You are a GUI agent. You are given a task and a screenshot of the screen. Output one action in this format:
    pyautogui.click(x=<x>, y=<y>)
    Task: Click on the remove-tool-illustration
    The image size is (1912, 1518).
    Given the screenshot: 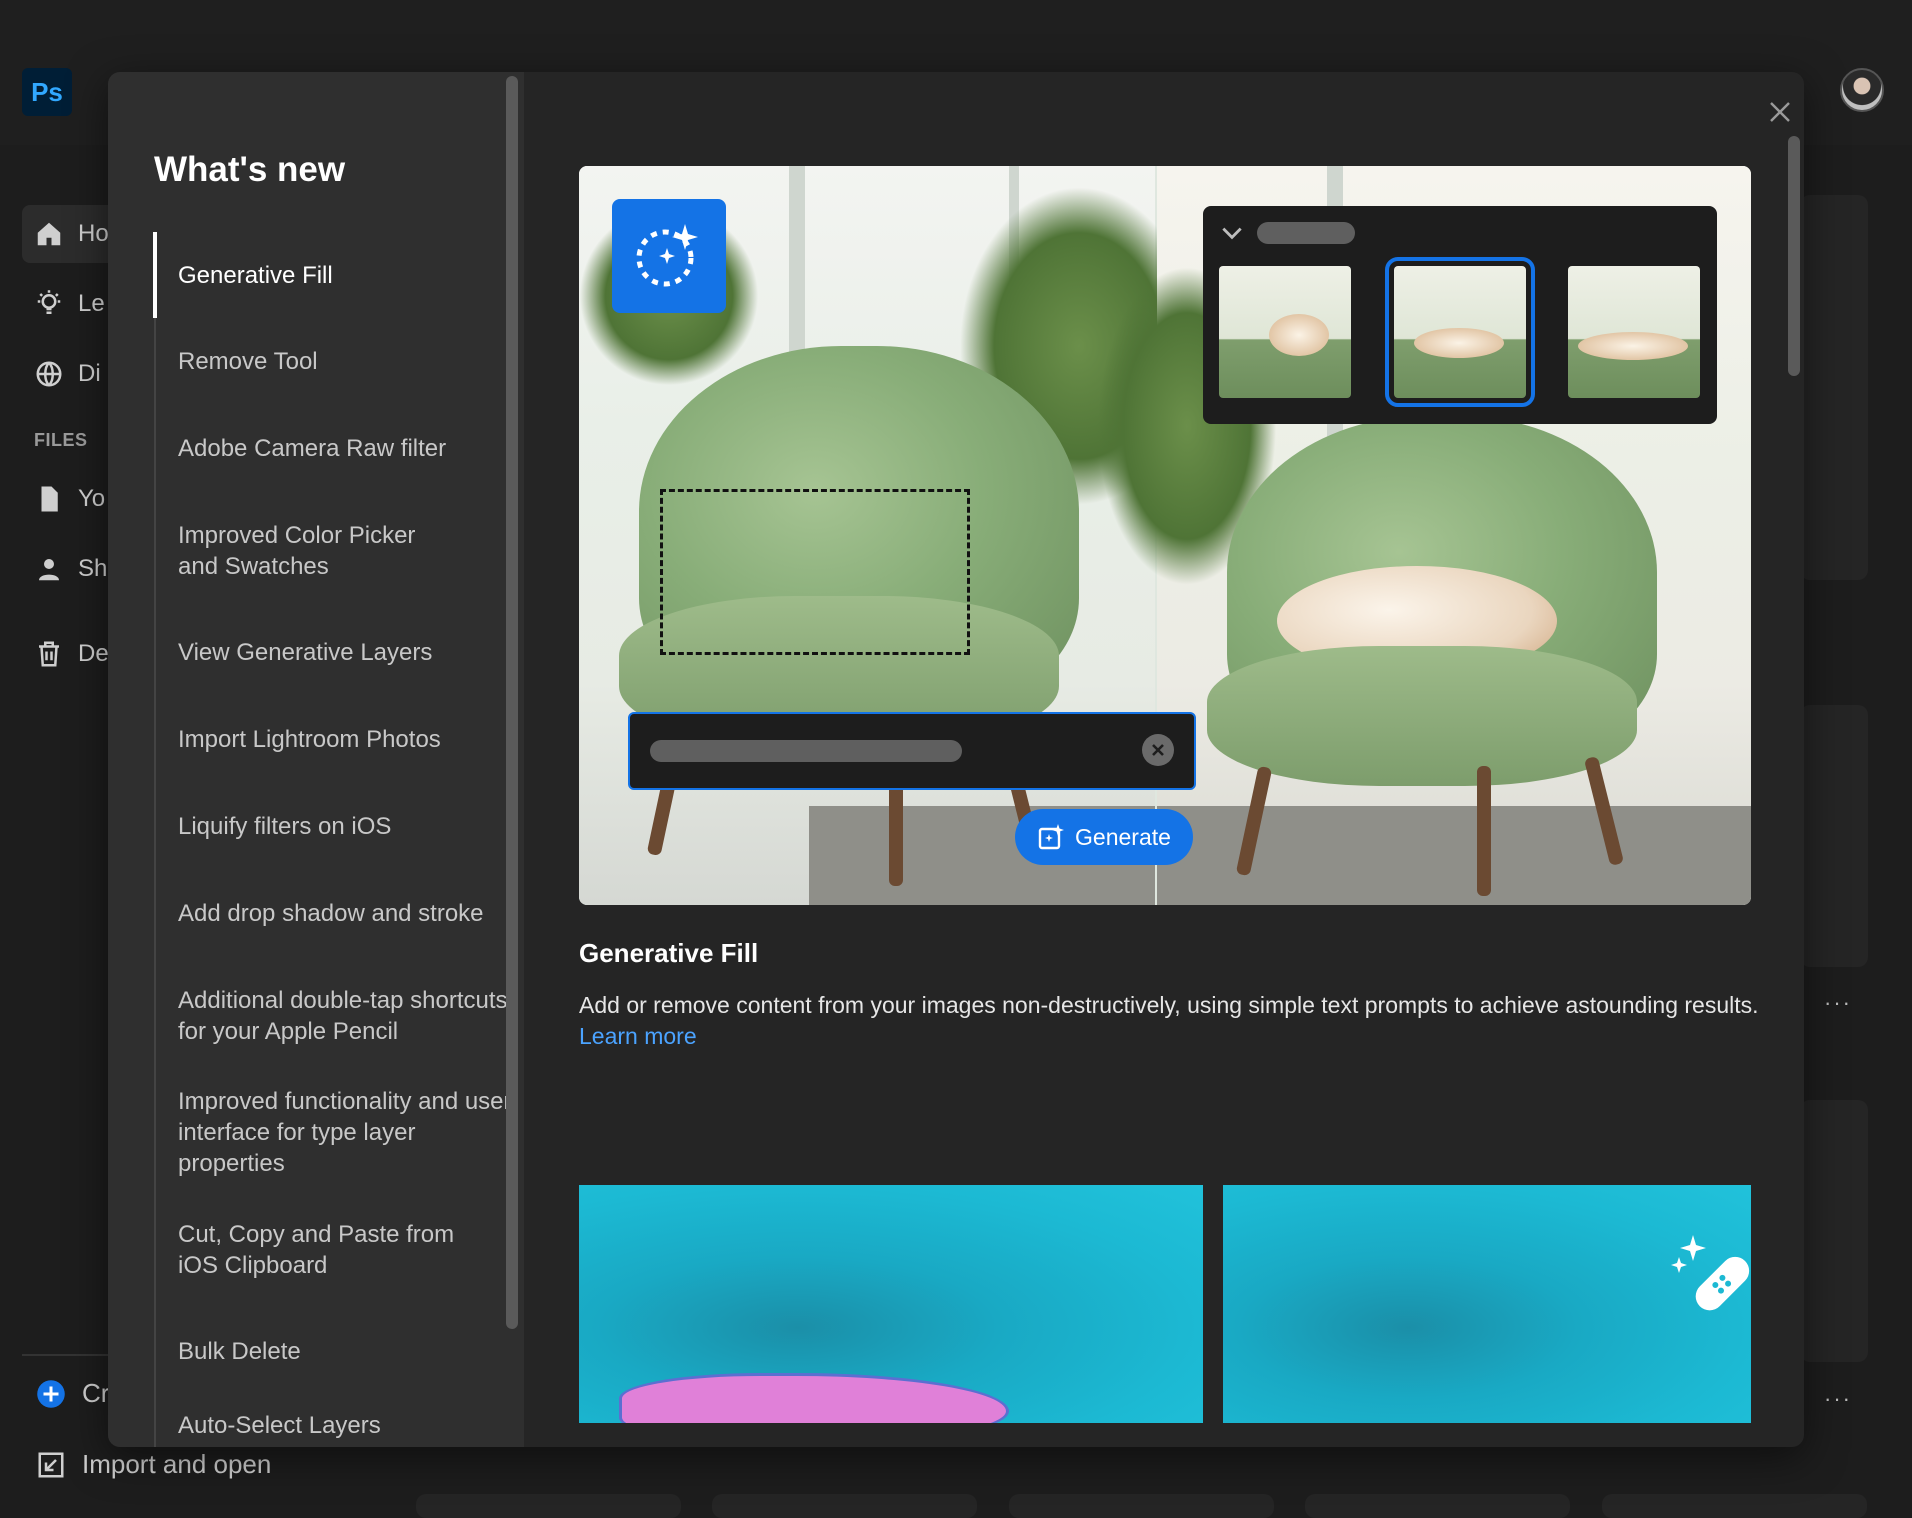 What is the action you would take?
    pyautogui.click(x=1165, y=1304)
    